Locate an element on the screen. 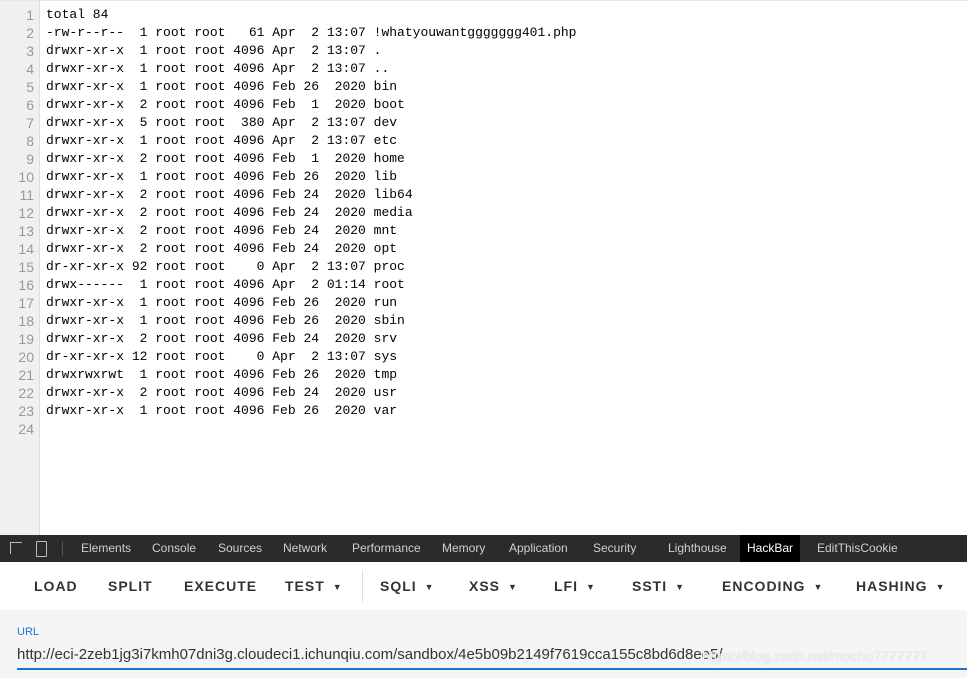 Image resolution: width=967 pixels, height=678 pixels. devtools-tab-editthiscookie: EditThisCookie is located at coordinates (857, 548).